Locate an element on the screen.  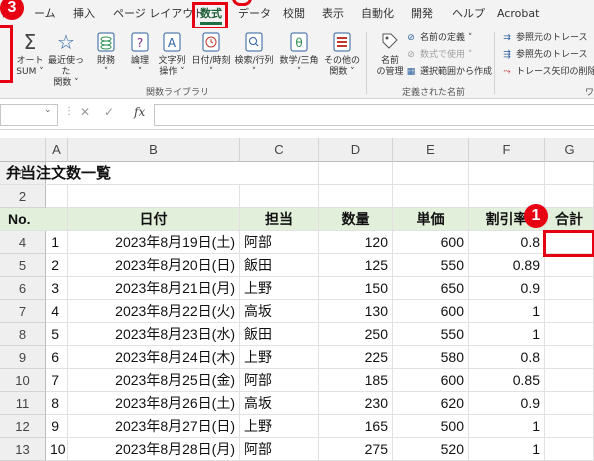
column-header-a: A is located at coordinates (57, 150).